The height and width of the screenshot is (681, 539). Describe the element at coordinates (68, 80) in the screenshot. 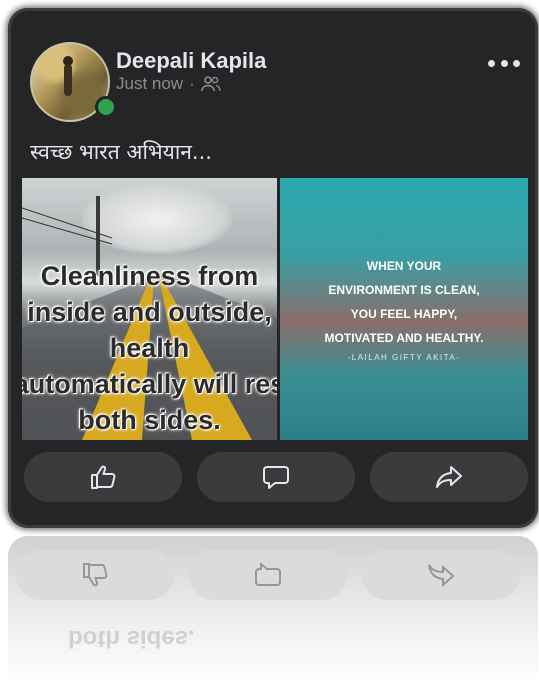

I see `avatar-figure-body` at that location.